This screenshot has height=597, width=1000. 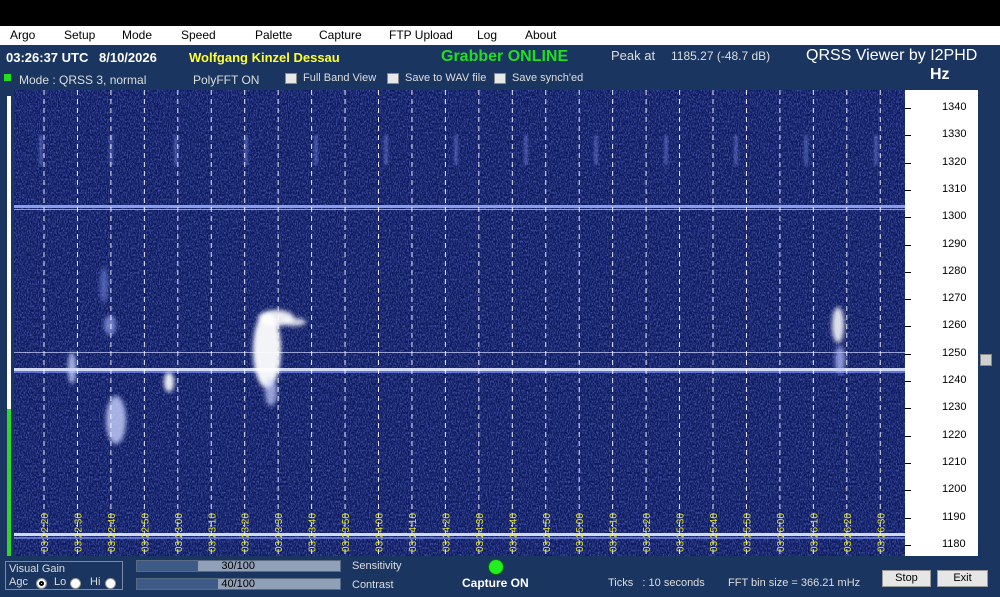 What do you see at coordinates (495, 583) in the screenshot?
I see `capture-status: Capture ON` at bounding box center [495, 583].